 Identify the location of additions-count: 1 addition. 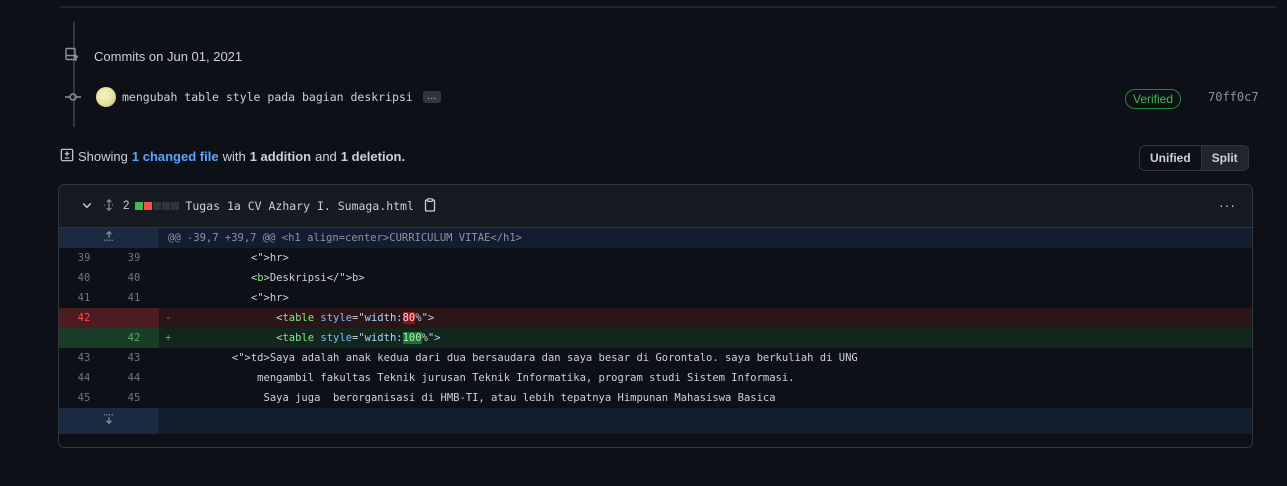
(280, 156).